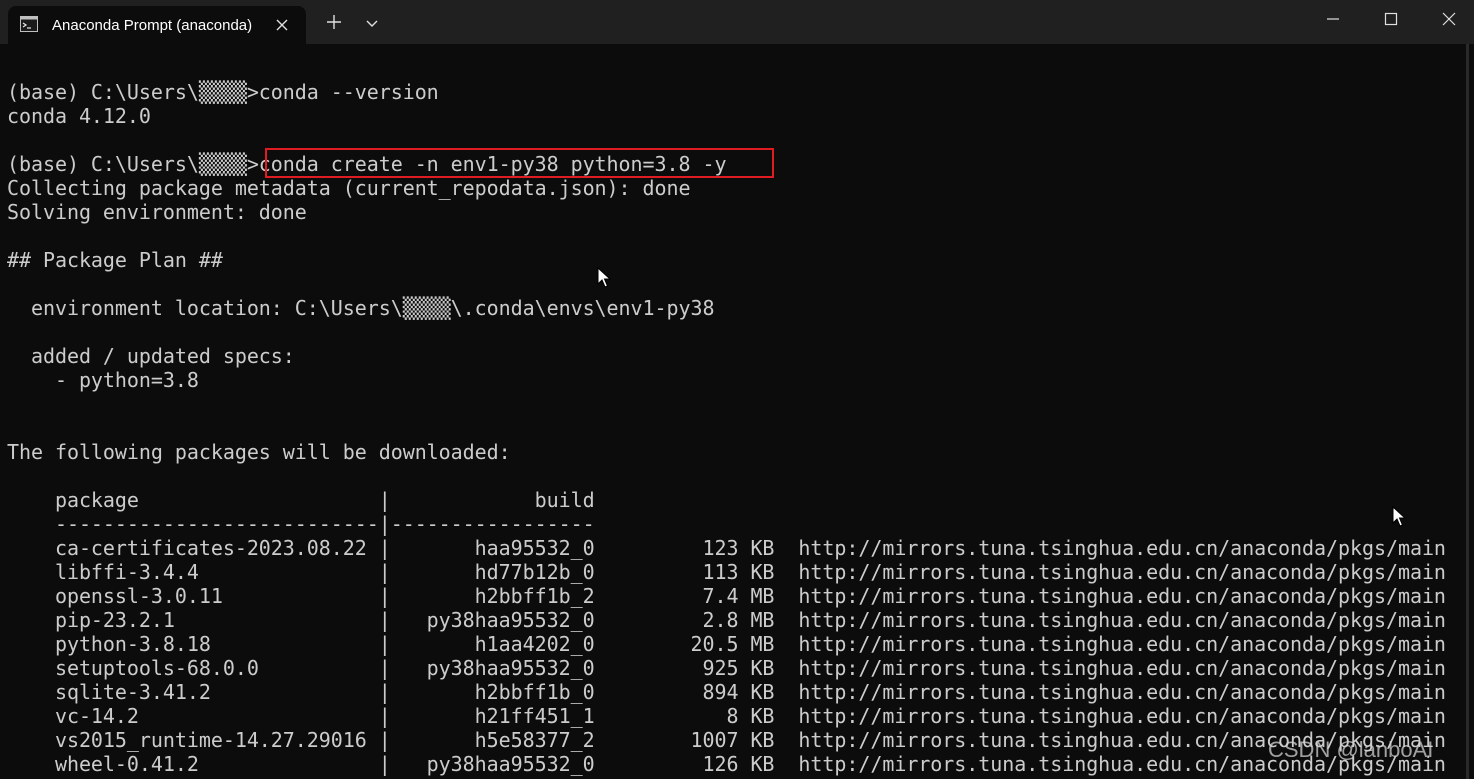  What do you see at coordinates (29, 24) in the screenshot?
I see `terminal-icon` at bounding box center [29, 24].